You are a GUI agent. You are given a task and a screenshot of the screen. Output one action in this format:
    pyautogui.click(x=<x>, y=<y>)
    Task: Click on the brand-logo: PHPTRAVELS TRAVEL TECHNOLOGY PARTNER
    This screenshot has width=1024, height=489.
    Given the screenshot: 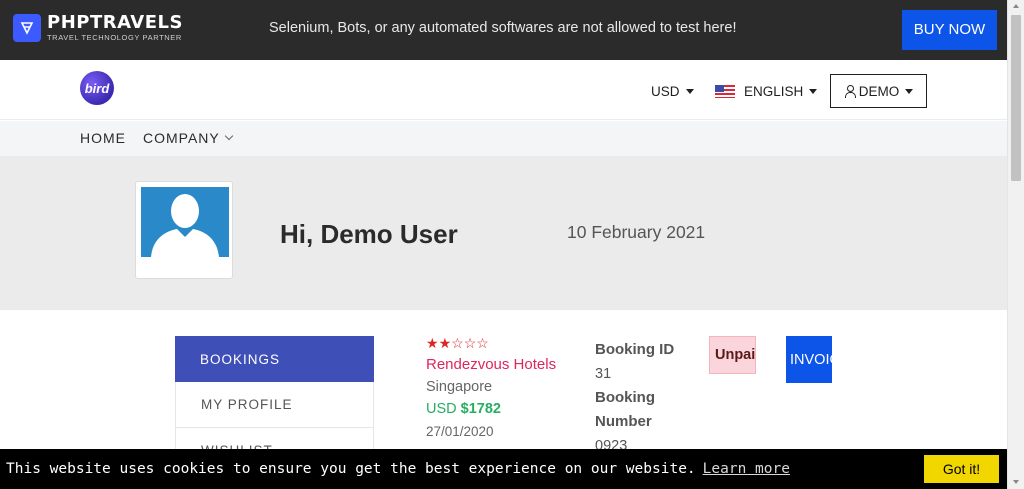 What is the action you would take?
    pyautogui.click(x=98, y=28)
    